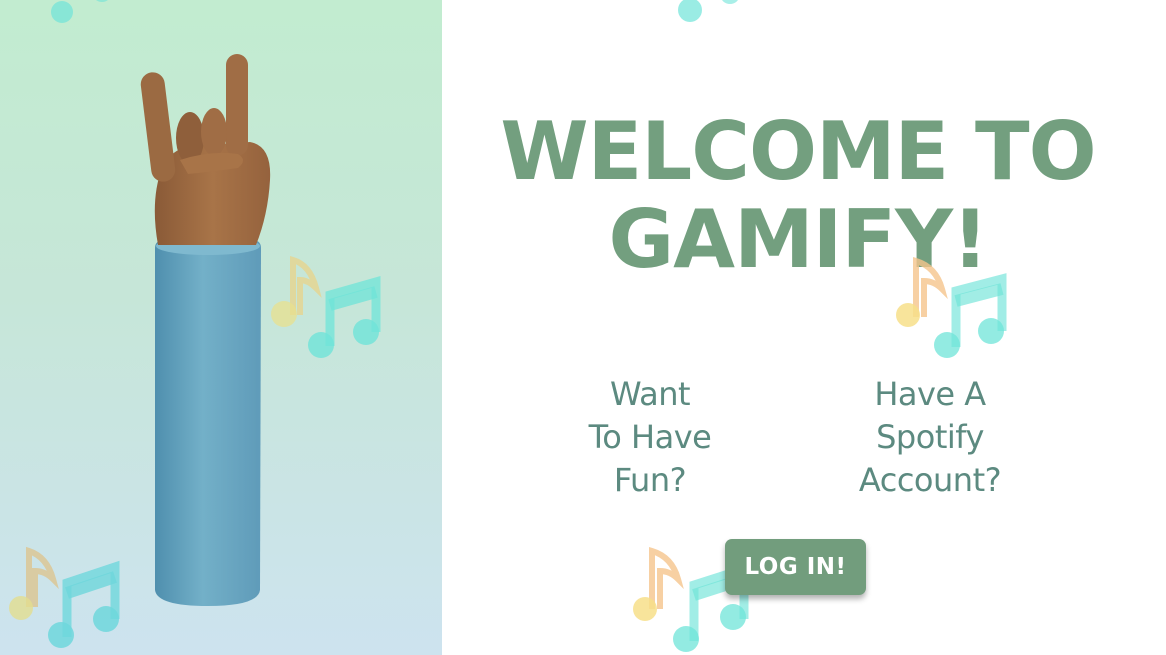 The image size is (1166, 655). I want to click on question-line: Account?, so click(930, 480).